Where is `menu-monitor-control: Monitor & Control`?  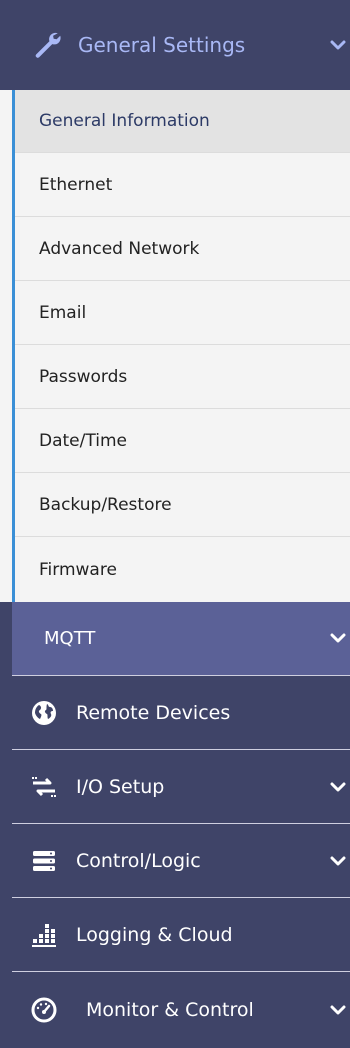
menu-monitor-control: Monitor & Control is located at coordinates (181, 1009).